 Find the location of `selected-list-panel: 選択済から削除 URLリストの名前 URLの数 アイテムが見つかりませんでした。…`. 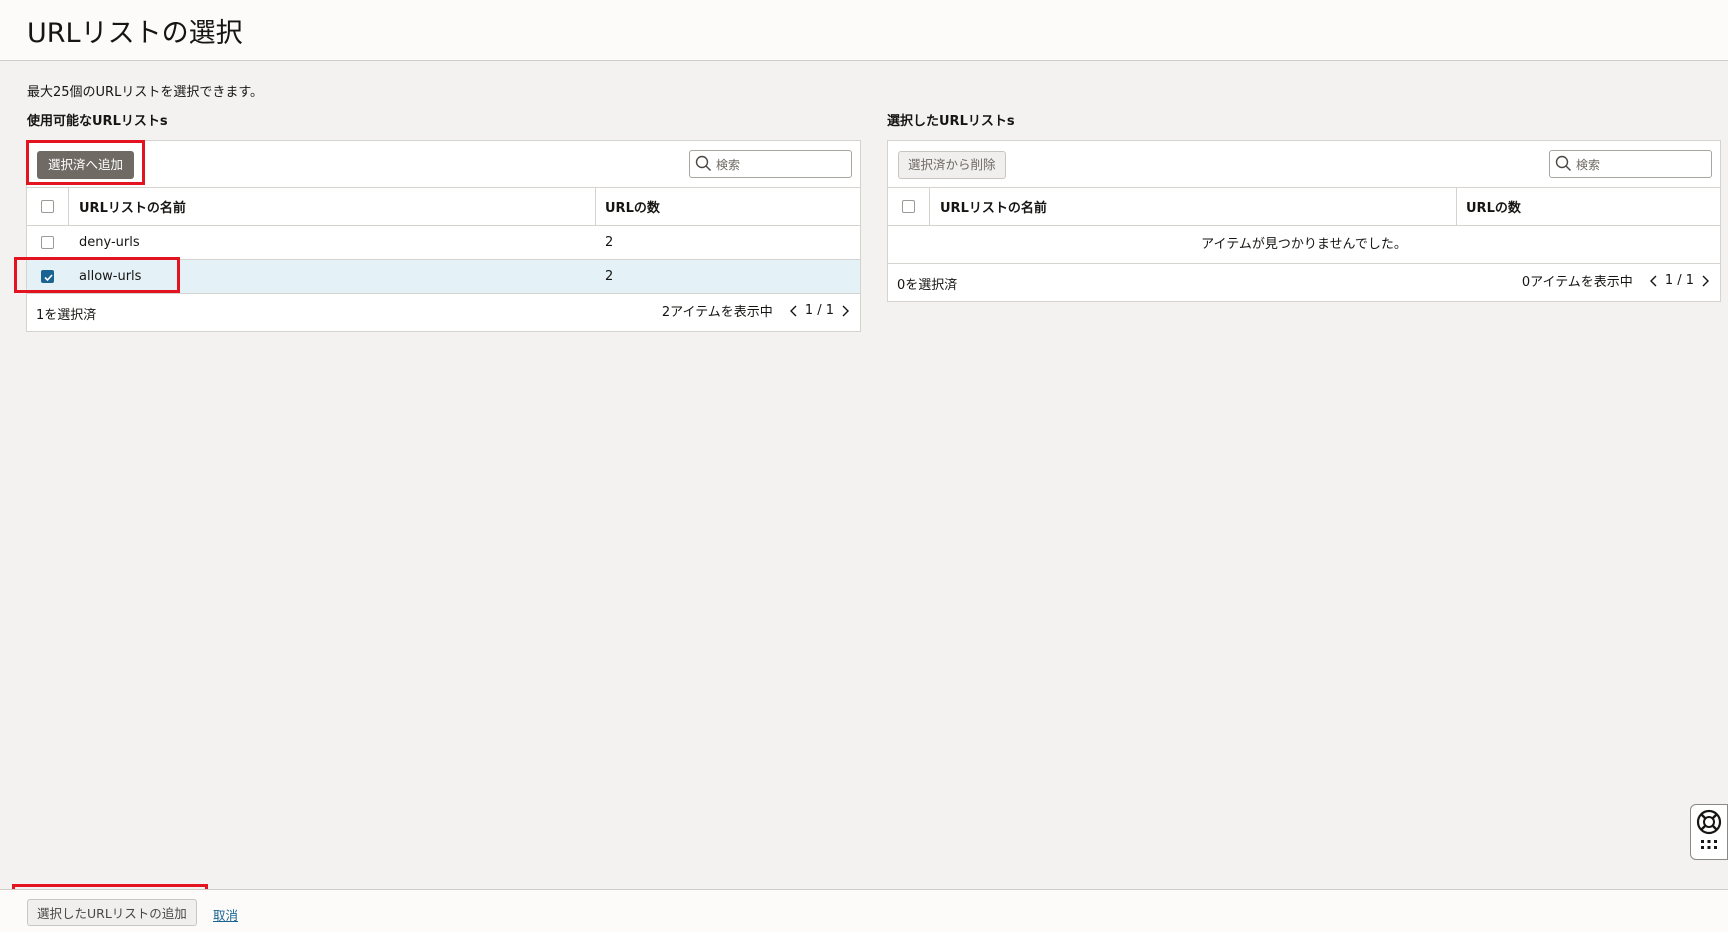

selected-list-panel: 選択済から削除 URLリストの名前 URLの数 アイテムが見つかりませんでした。… is located at coordinates (1304, 221).